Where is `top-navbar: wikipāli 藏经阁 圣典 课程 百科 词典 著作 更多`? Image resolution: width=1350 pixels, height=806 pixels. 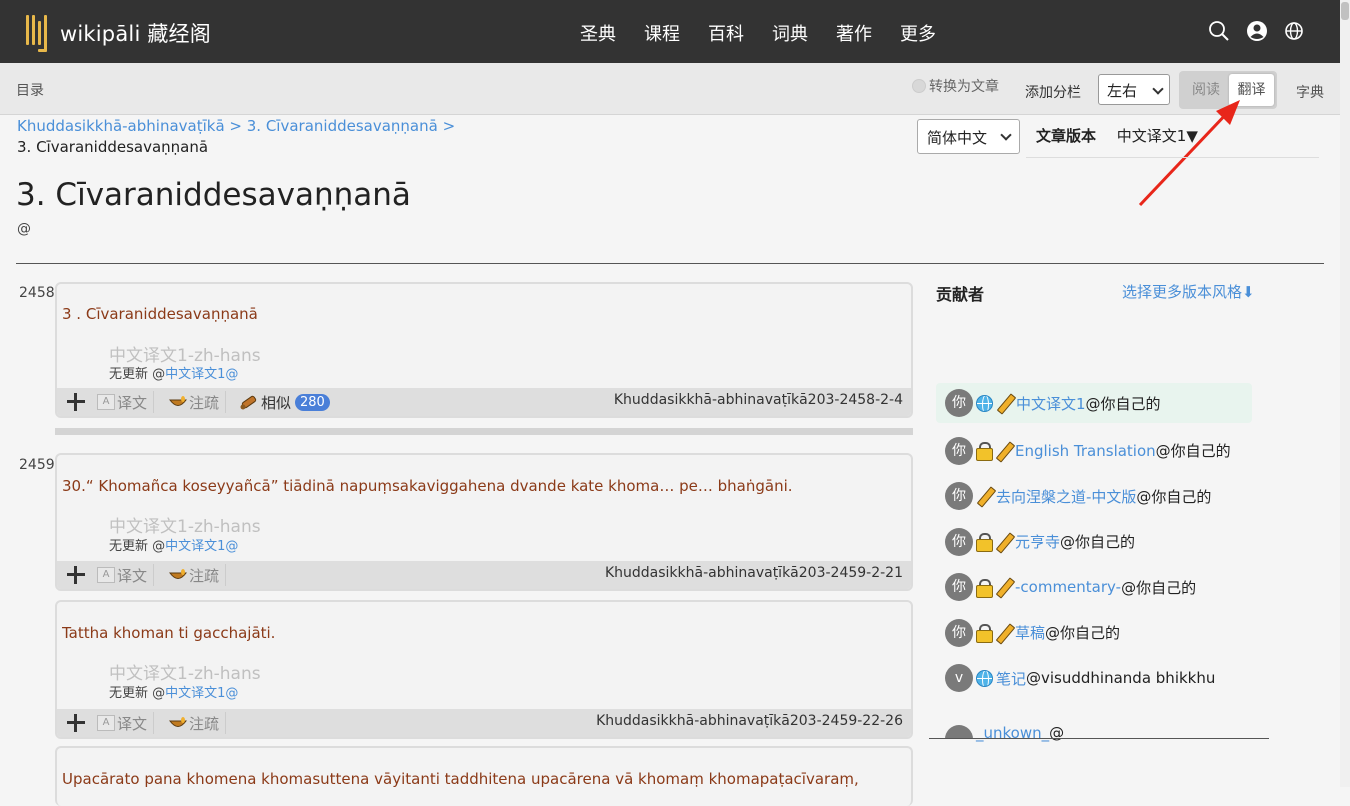
top-navbar: wikipāli 藏经阁 圣典 课程 百科 词典 著作 更多 is located at coordinates (670, 31).